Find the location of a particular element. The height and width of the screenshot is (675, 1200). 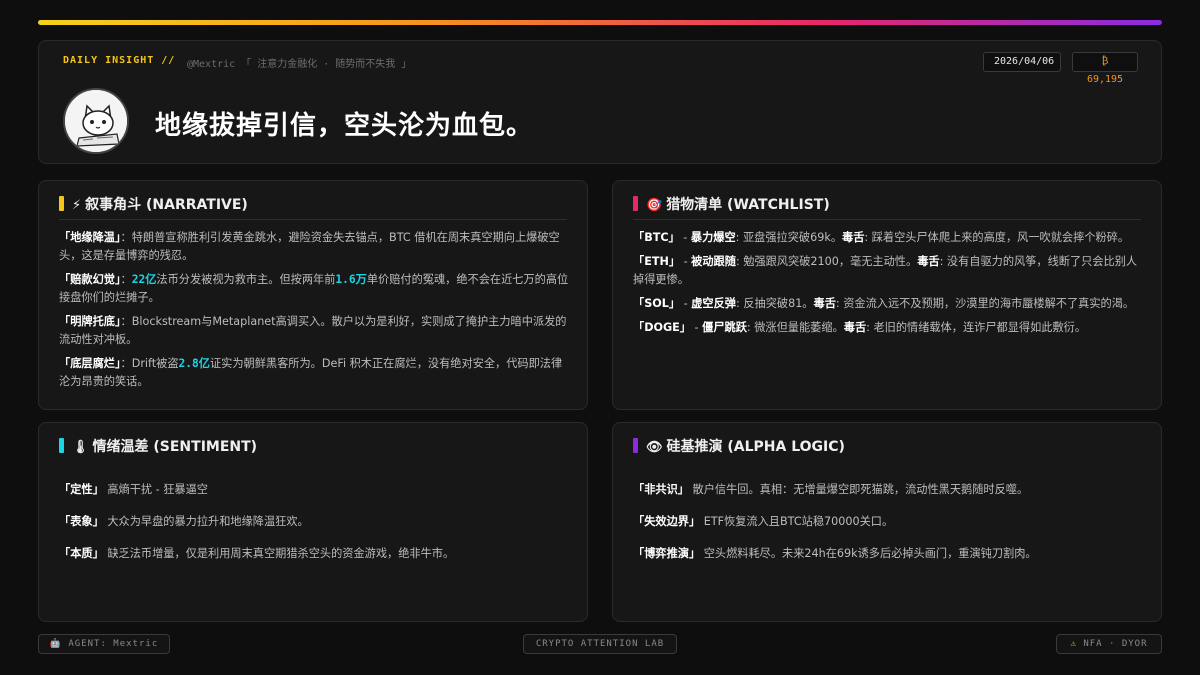

alpha-item: 「失效边界」 ETF恢复流入且BTC站稳70000关口。 is located at coordinates (888, 522).